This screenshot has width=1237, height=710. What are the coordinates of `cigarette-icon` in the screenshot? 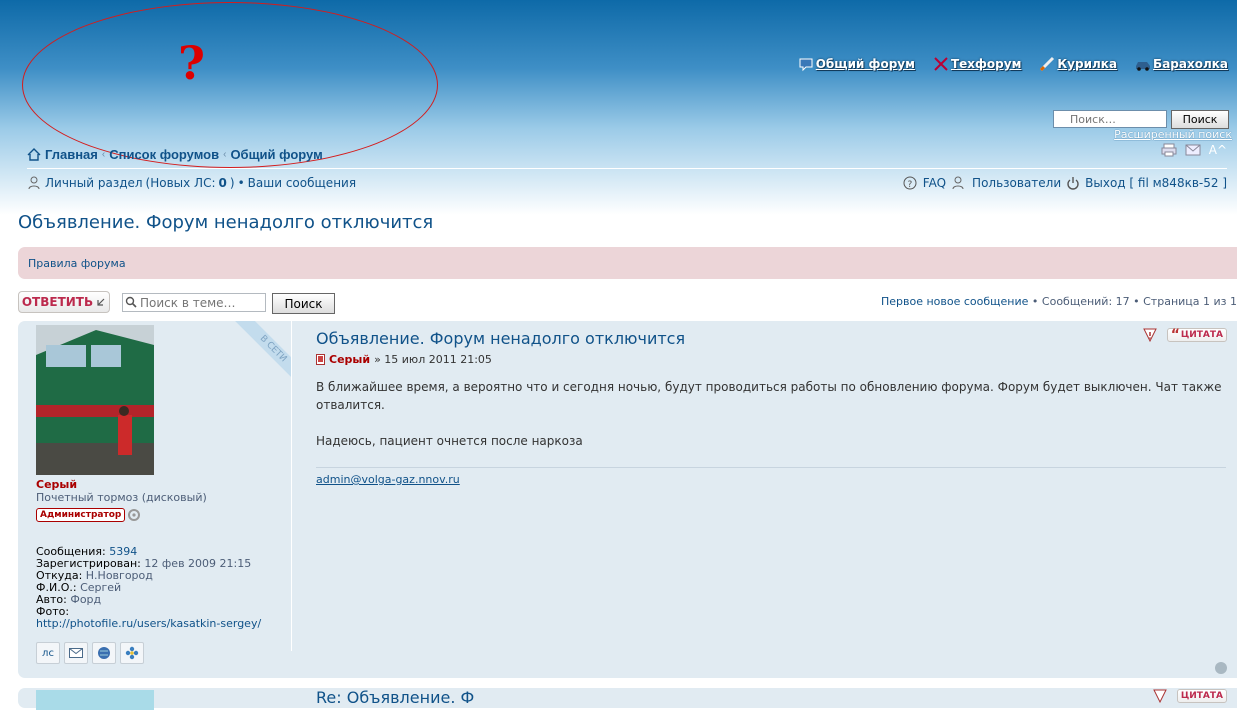 It's located at (1047, 64).